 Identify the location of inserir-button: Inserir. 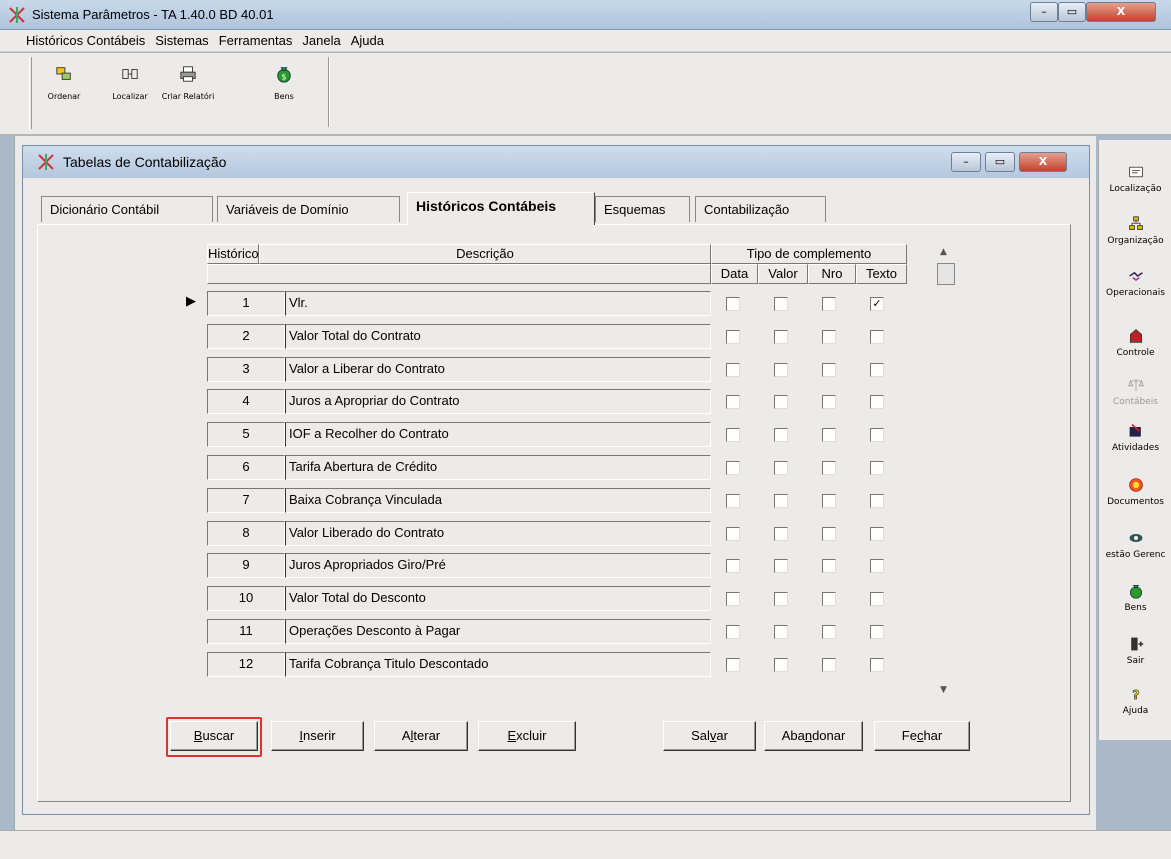
(317, 736).